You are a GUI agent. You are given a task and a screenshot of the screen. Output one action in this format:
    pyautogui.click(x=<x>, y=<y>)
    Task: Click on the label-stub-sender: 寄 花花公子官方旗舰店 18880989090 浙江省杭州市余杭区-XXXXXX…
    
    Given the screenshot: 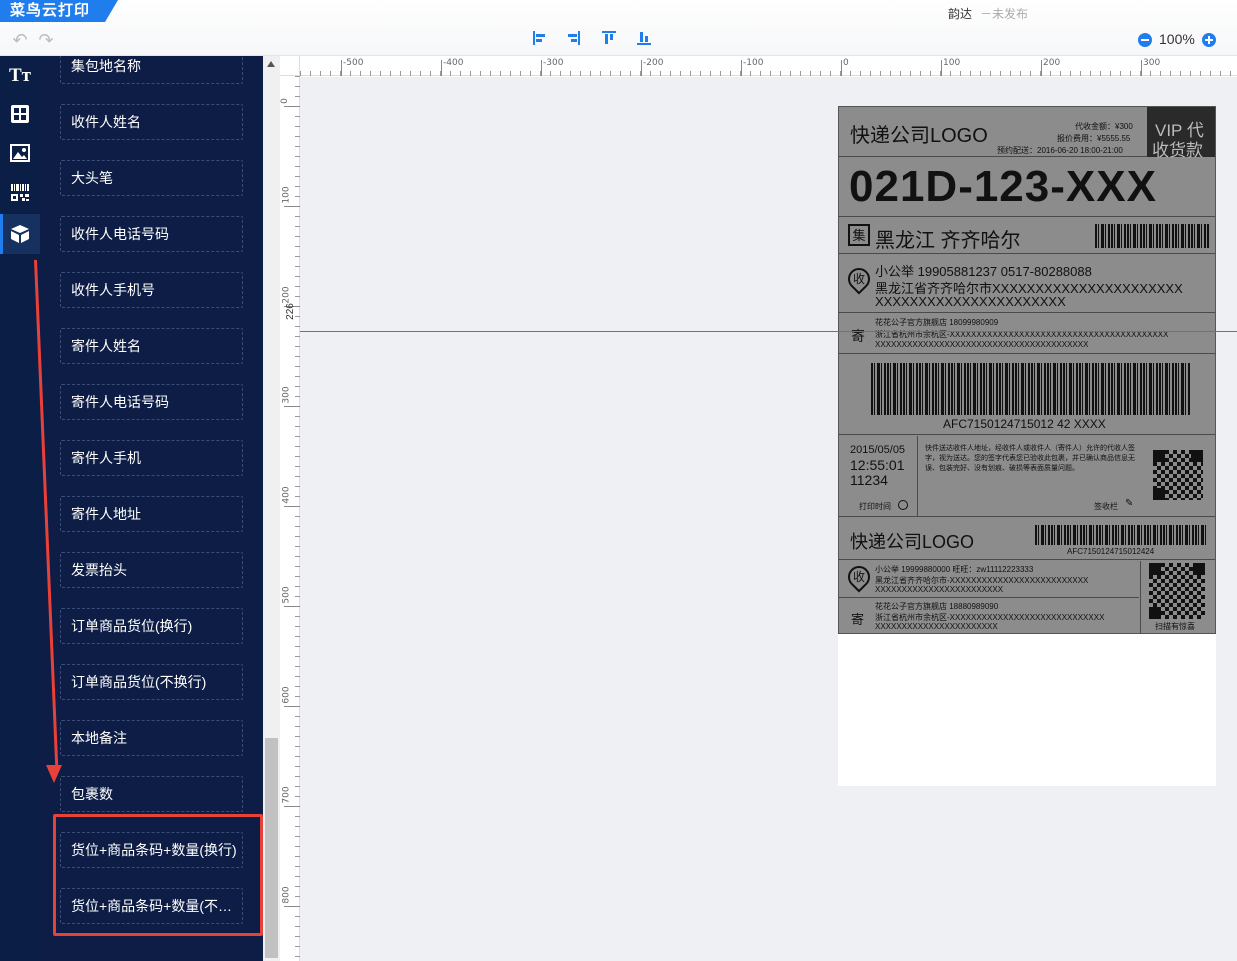 What is the action you would take?
    pyautogui.click(x=989, y=616)
    